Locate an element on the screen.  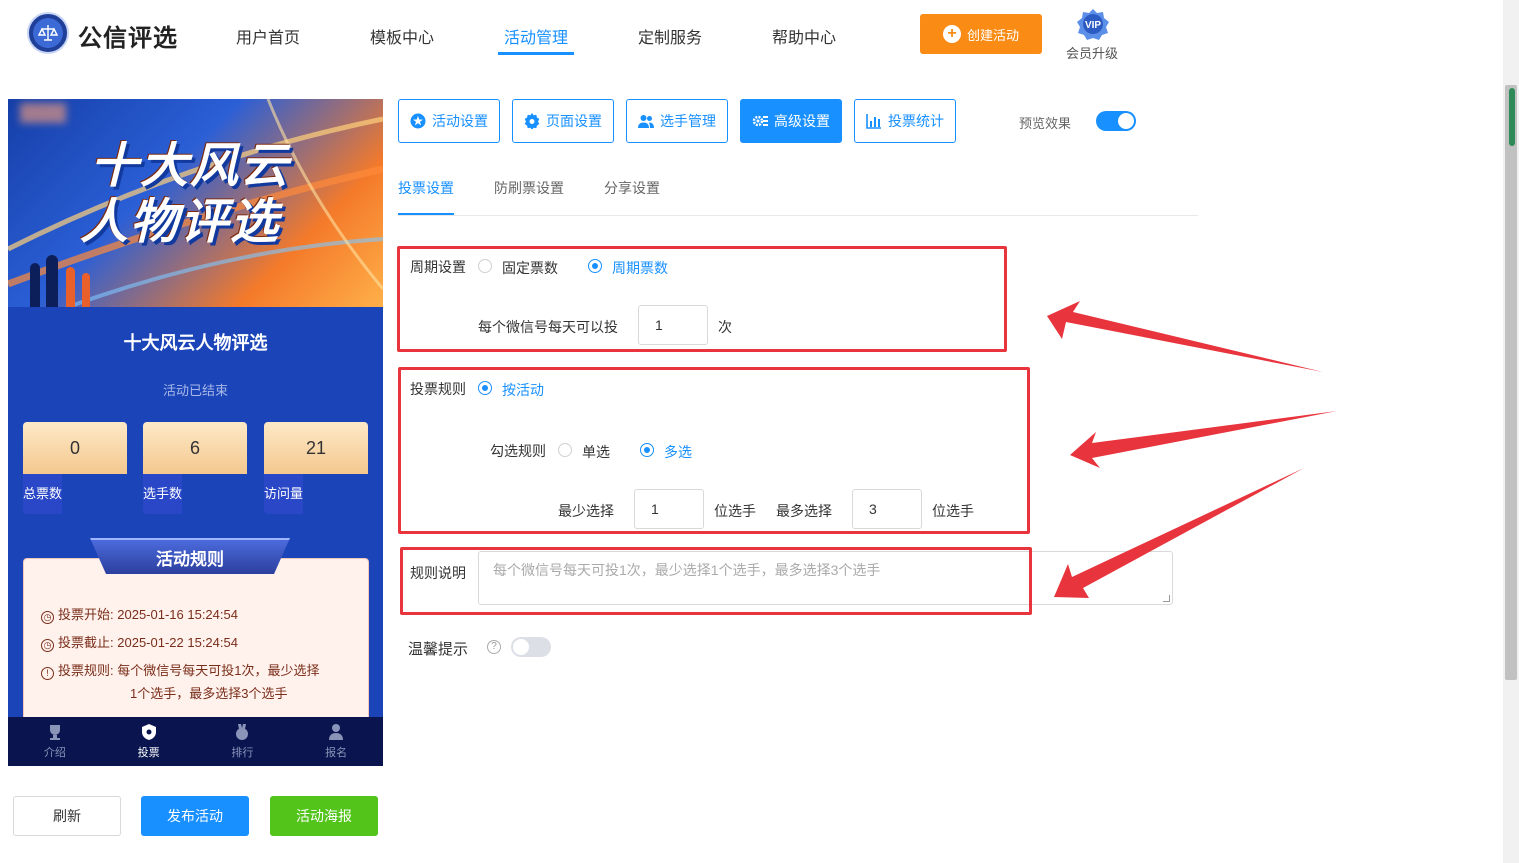
publish-activity-button: 发布活动 is located at coordinates (195, 816).